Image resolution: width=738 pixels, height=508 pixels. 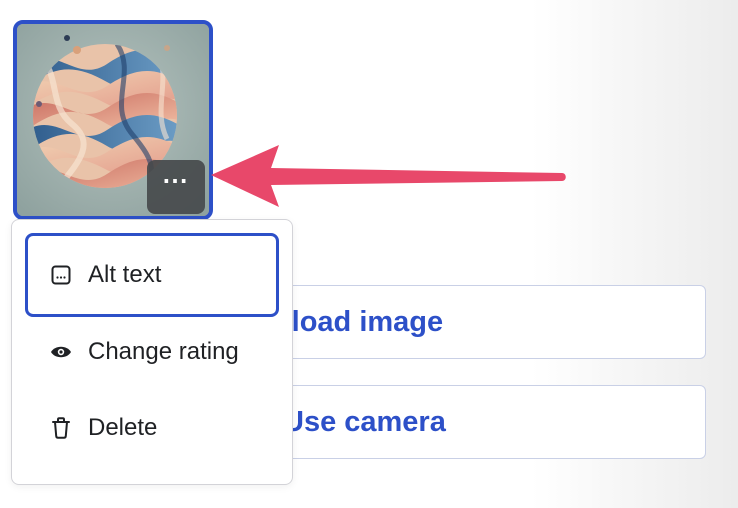 What do you see at coordinates (113, 120) in the screenshot?
I see `image-thumbnail: ⋯` at bounding box center [113, 120].